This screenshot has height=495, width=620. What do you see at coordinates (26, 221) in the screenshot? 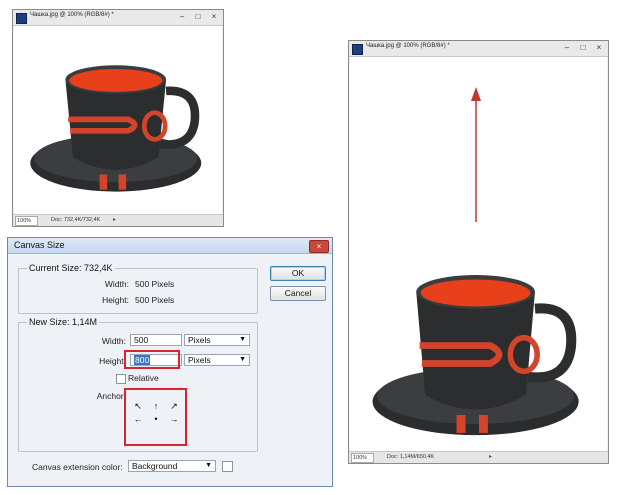
I see `small-zoom-field: 100%` at bounding box center [26, 221].